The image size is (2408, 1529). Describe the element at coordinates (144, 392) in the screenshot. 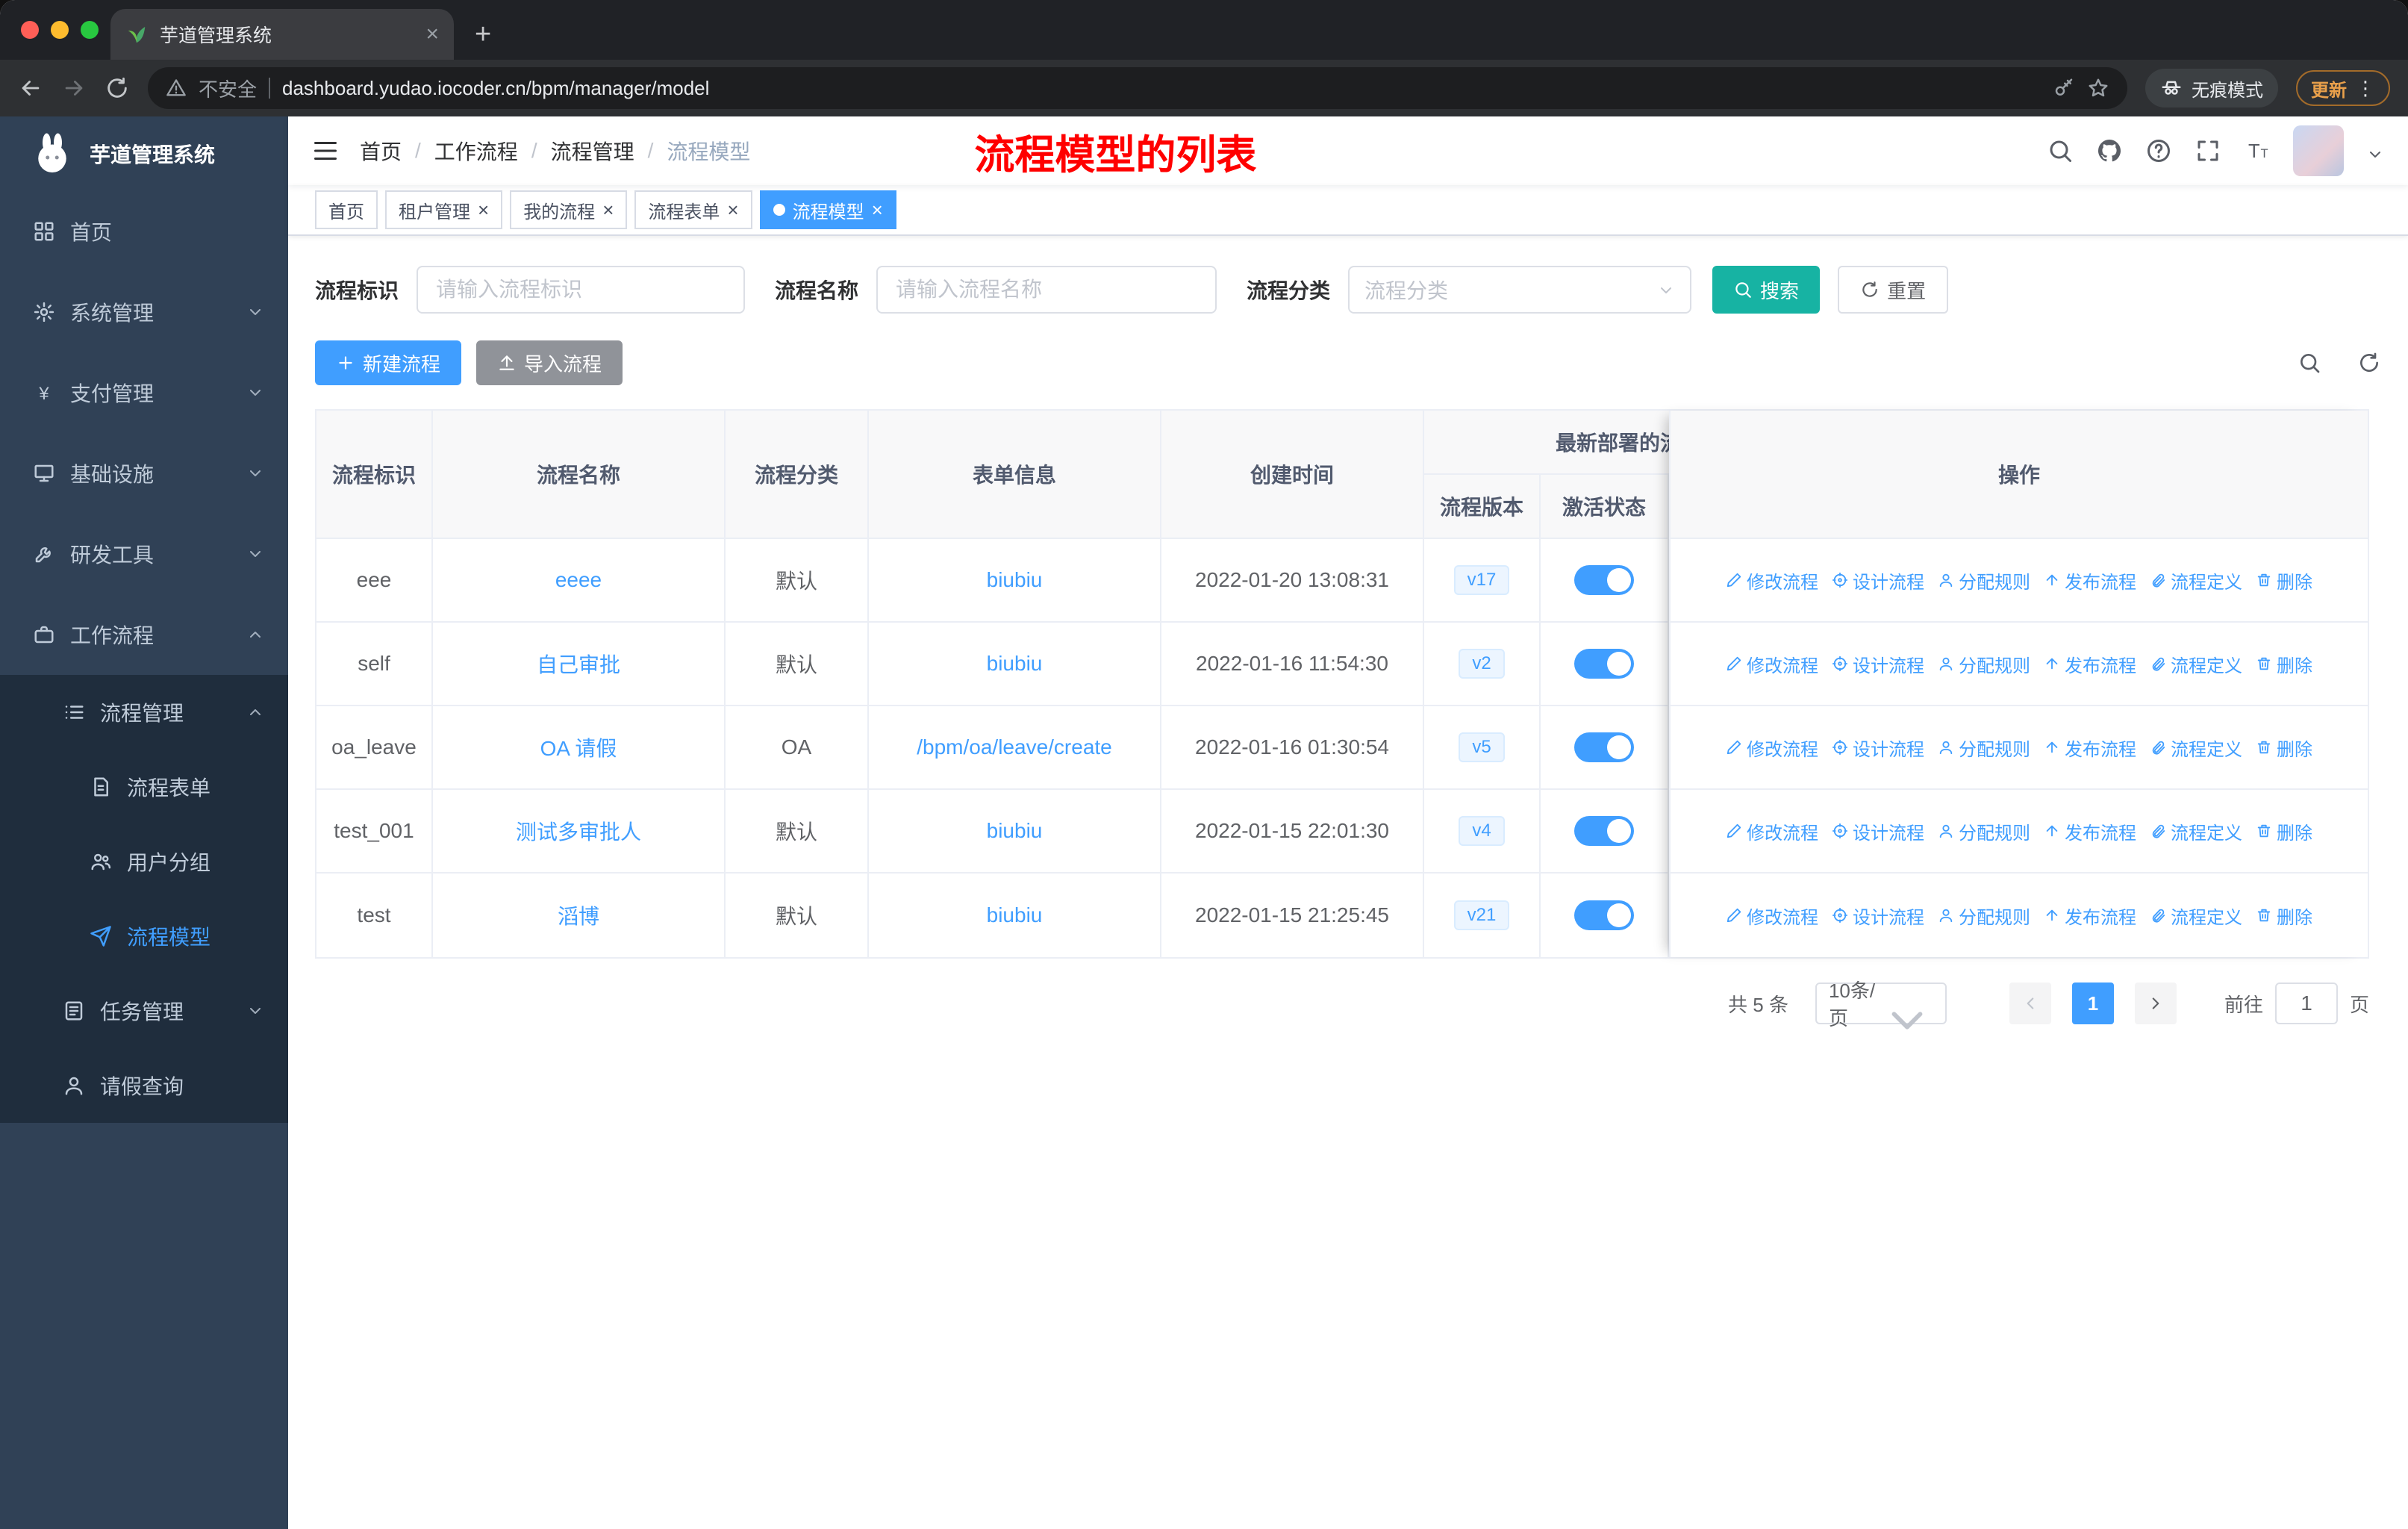

I see `sidebar-item: ¥ 支付管理` at that location.